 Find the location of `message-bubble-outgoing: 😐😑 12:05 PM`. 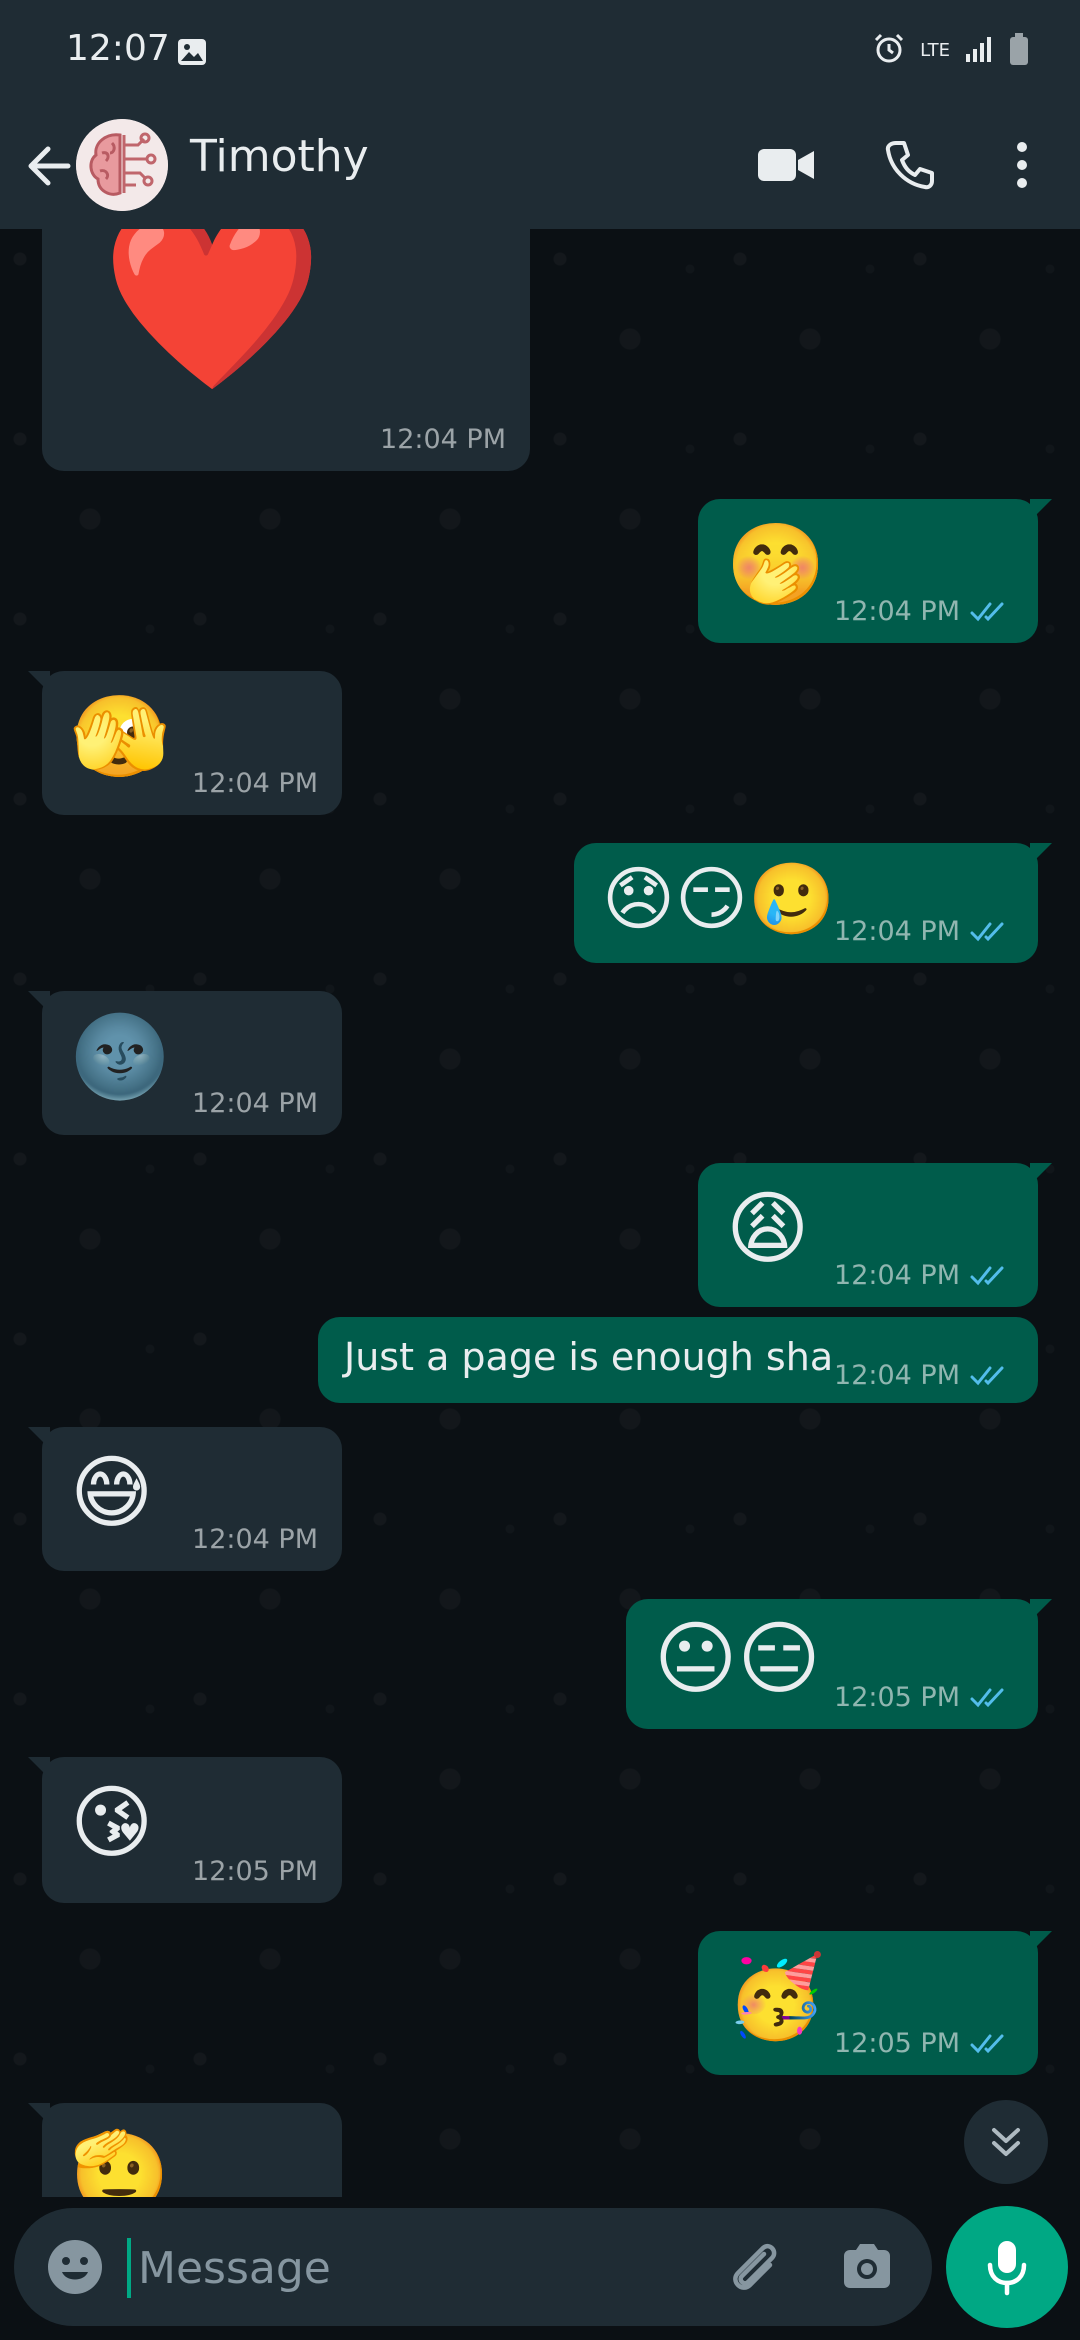

message-bubble-outgoing: 😐😑 12:05 PM is located at coordinates (839, 1664).